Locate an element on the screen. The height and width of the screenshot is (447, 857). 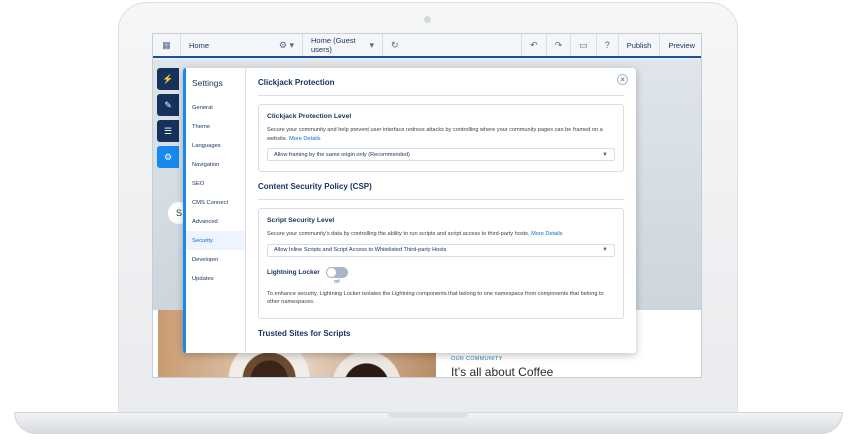
locker-toggle is located at coordinates (336, 272).